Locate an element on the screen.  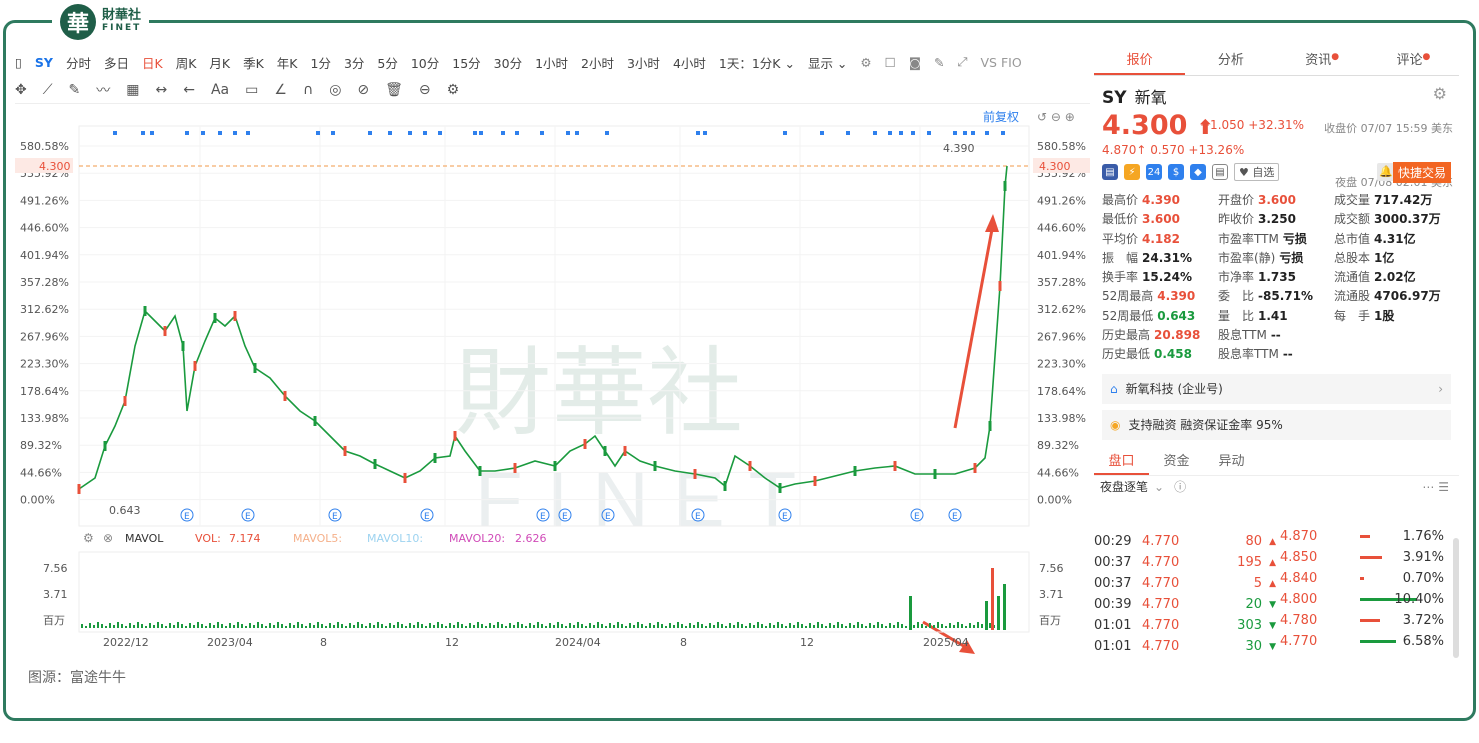
tab-analysis: 分析 is located at coordinates (1230, 61).